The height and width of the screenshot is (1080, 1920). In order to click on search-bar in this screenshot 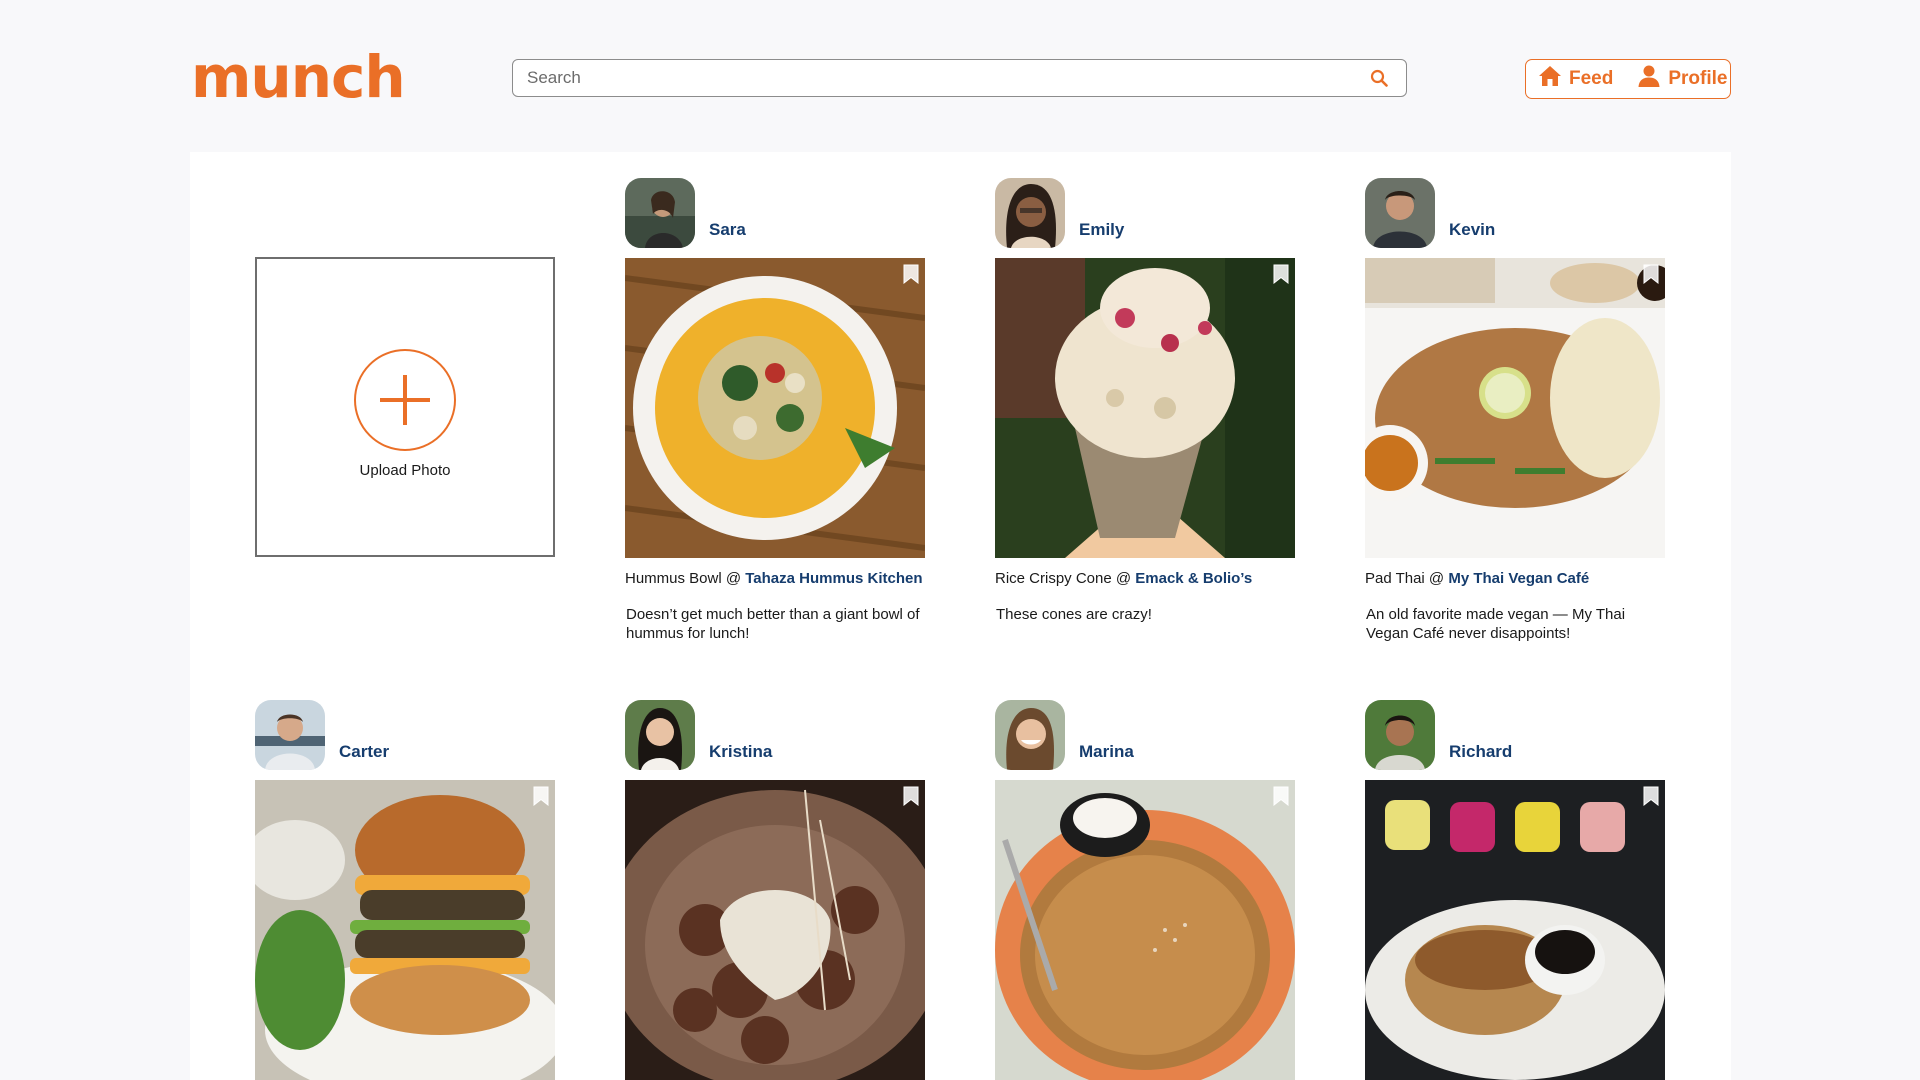, I will do `click(959, 78)`.